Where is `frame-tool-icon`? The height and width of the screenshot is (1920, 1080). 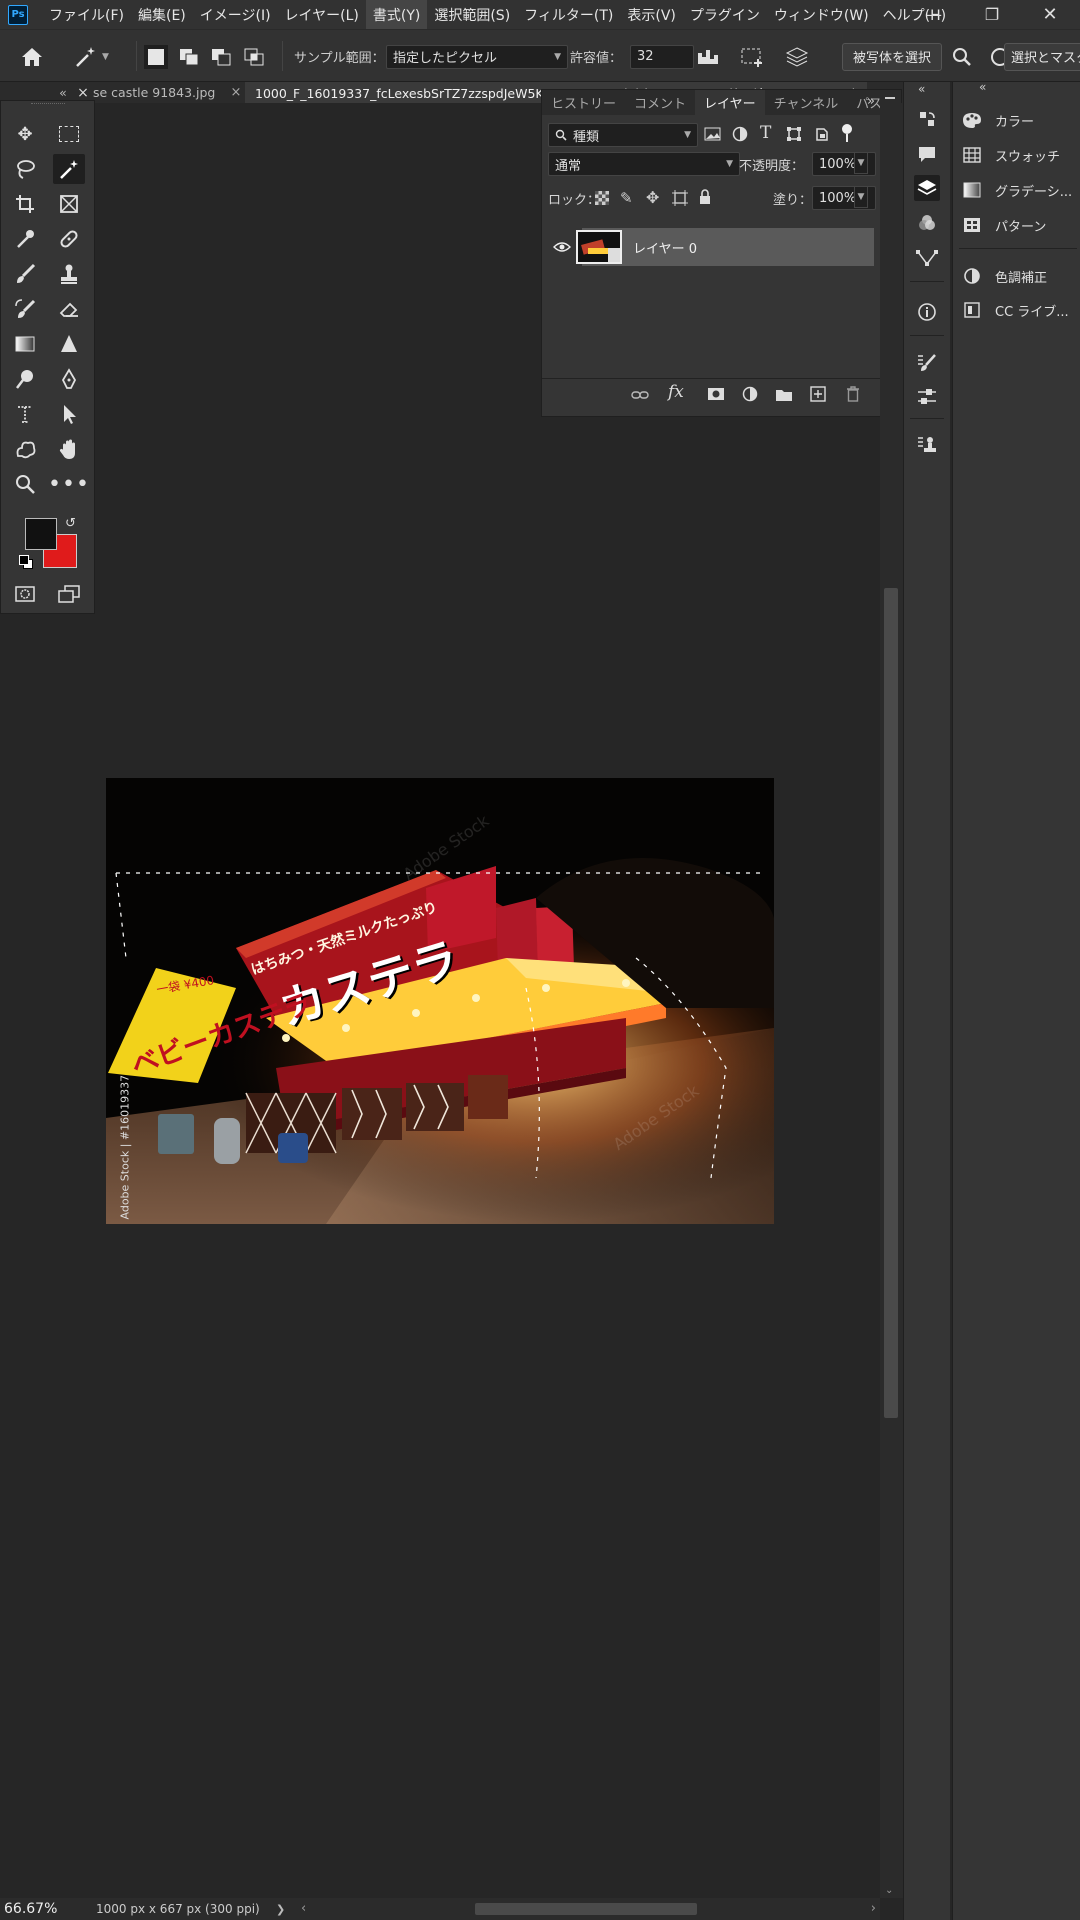 frame-tool-icon is located at coordinates (69, 204).